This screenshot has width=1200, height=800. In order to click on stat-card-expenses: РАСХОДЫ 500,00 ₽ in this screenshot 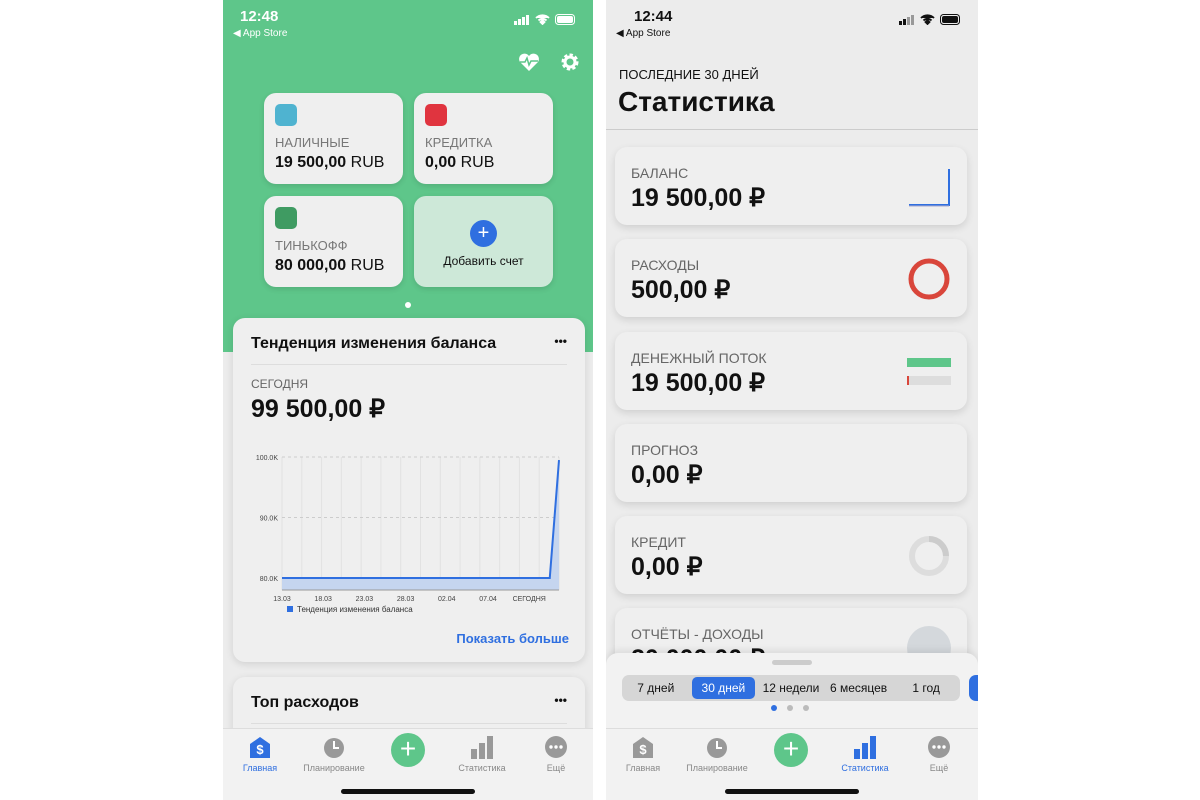, I will do `click(791, 278)`.